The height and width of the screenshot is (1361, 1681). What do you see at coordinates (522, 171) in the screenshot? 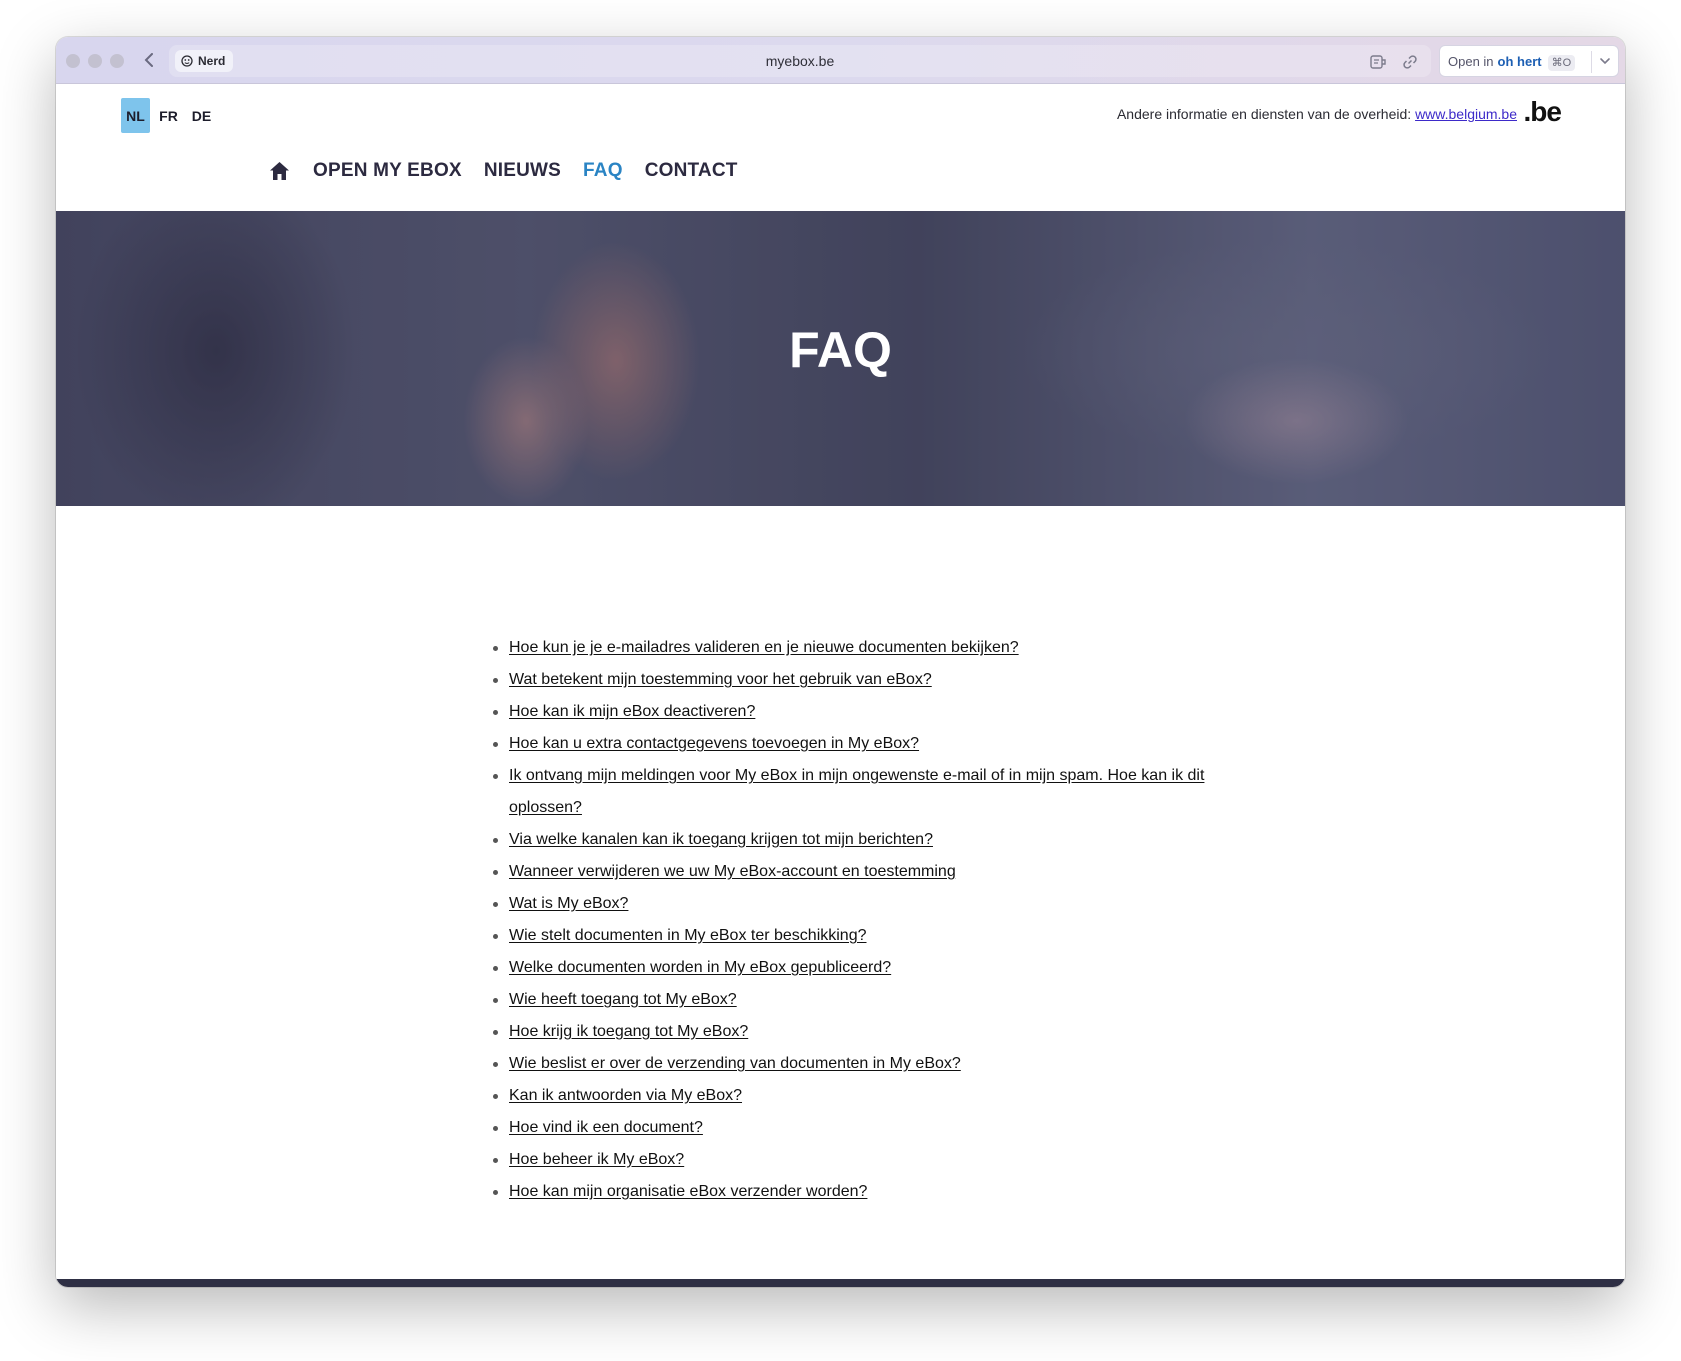
I see `nav-nieuws: NIEUWS` at bounding box center [522, 171].